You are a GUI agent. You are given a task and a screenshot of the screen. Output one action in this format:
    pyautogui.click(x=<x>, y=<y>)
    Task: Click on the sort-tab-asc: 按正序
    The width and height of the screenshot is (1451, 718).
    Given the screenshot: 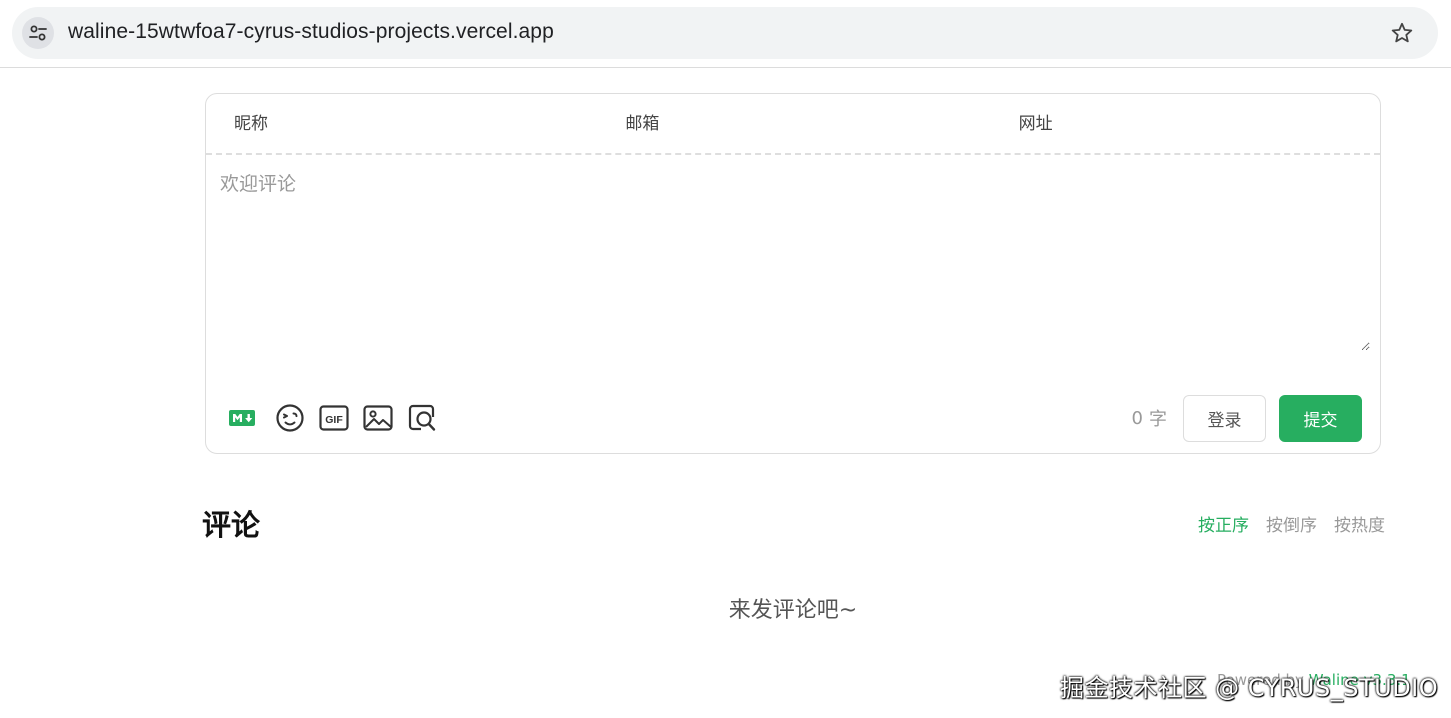 What is the action you would take?
    pyautogui.click(x=1223, y=523)
    